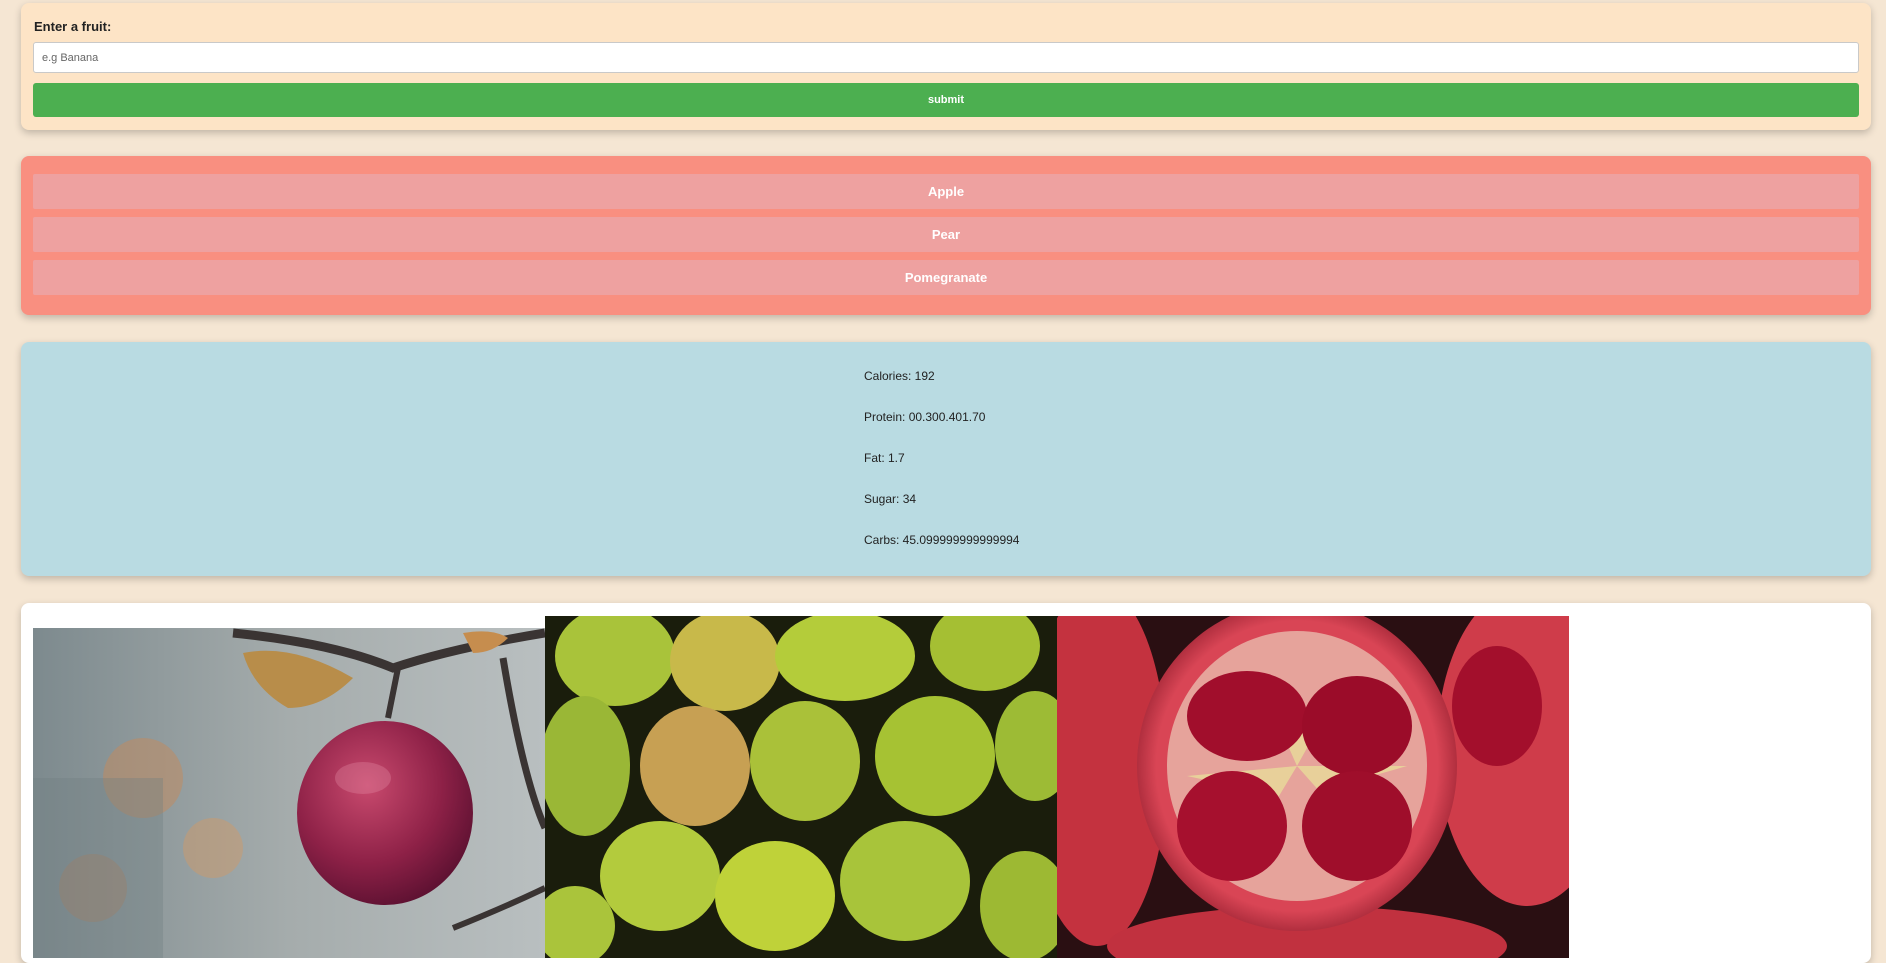  I want to click on fat-text: Fat: 1.7, so click(884, 458).